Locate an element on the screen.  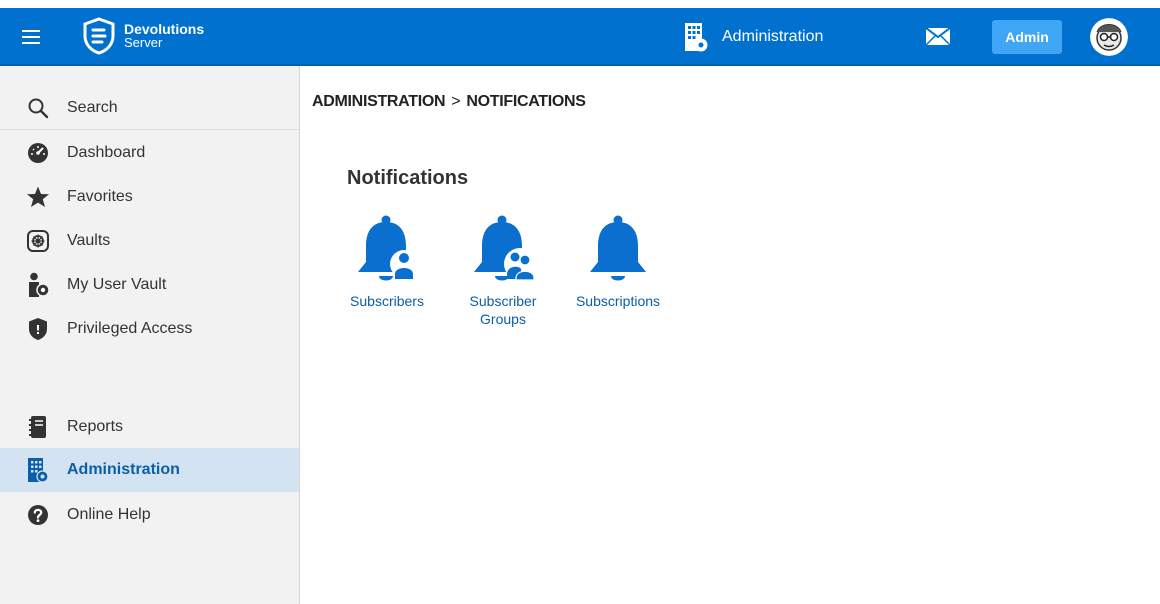
admin-user-button: Admin is located at coordinates (1027, 37).